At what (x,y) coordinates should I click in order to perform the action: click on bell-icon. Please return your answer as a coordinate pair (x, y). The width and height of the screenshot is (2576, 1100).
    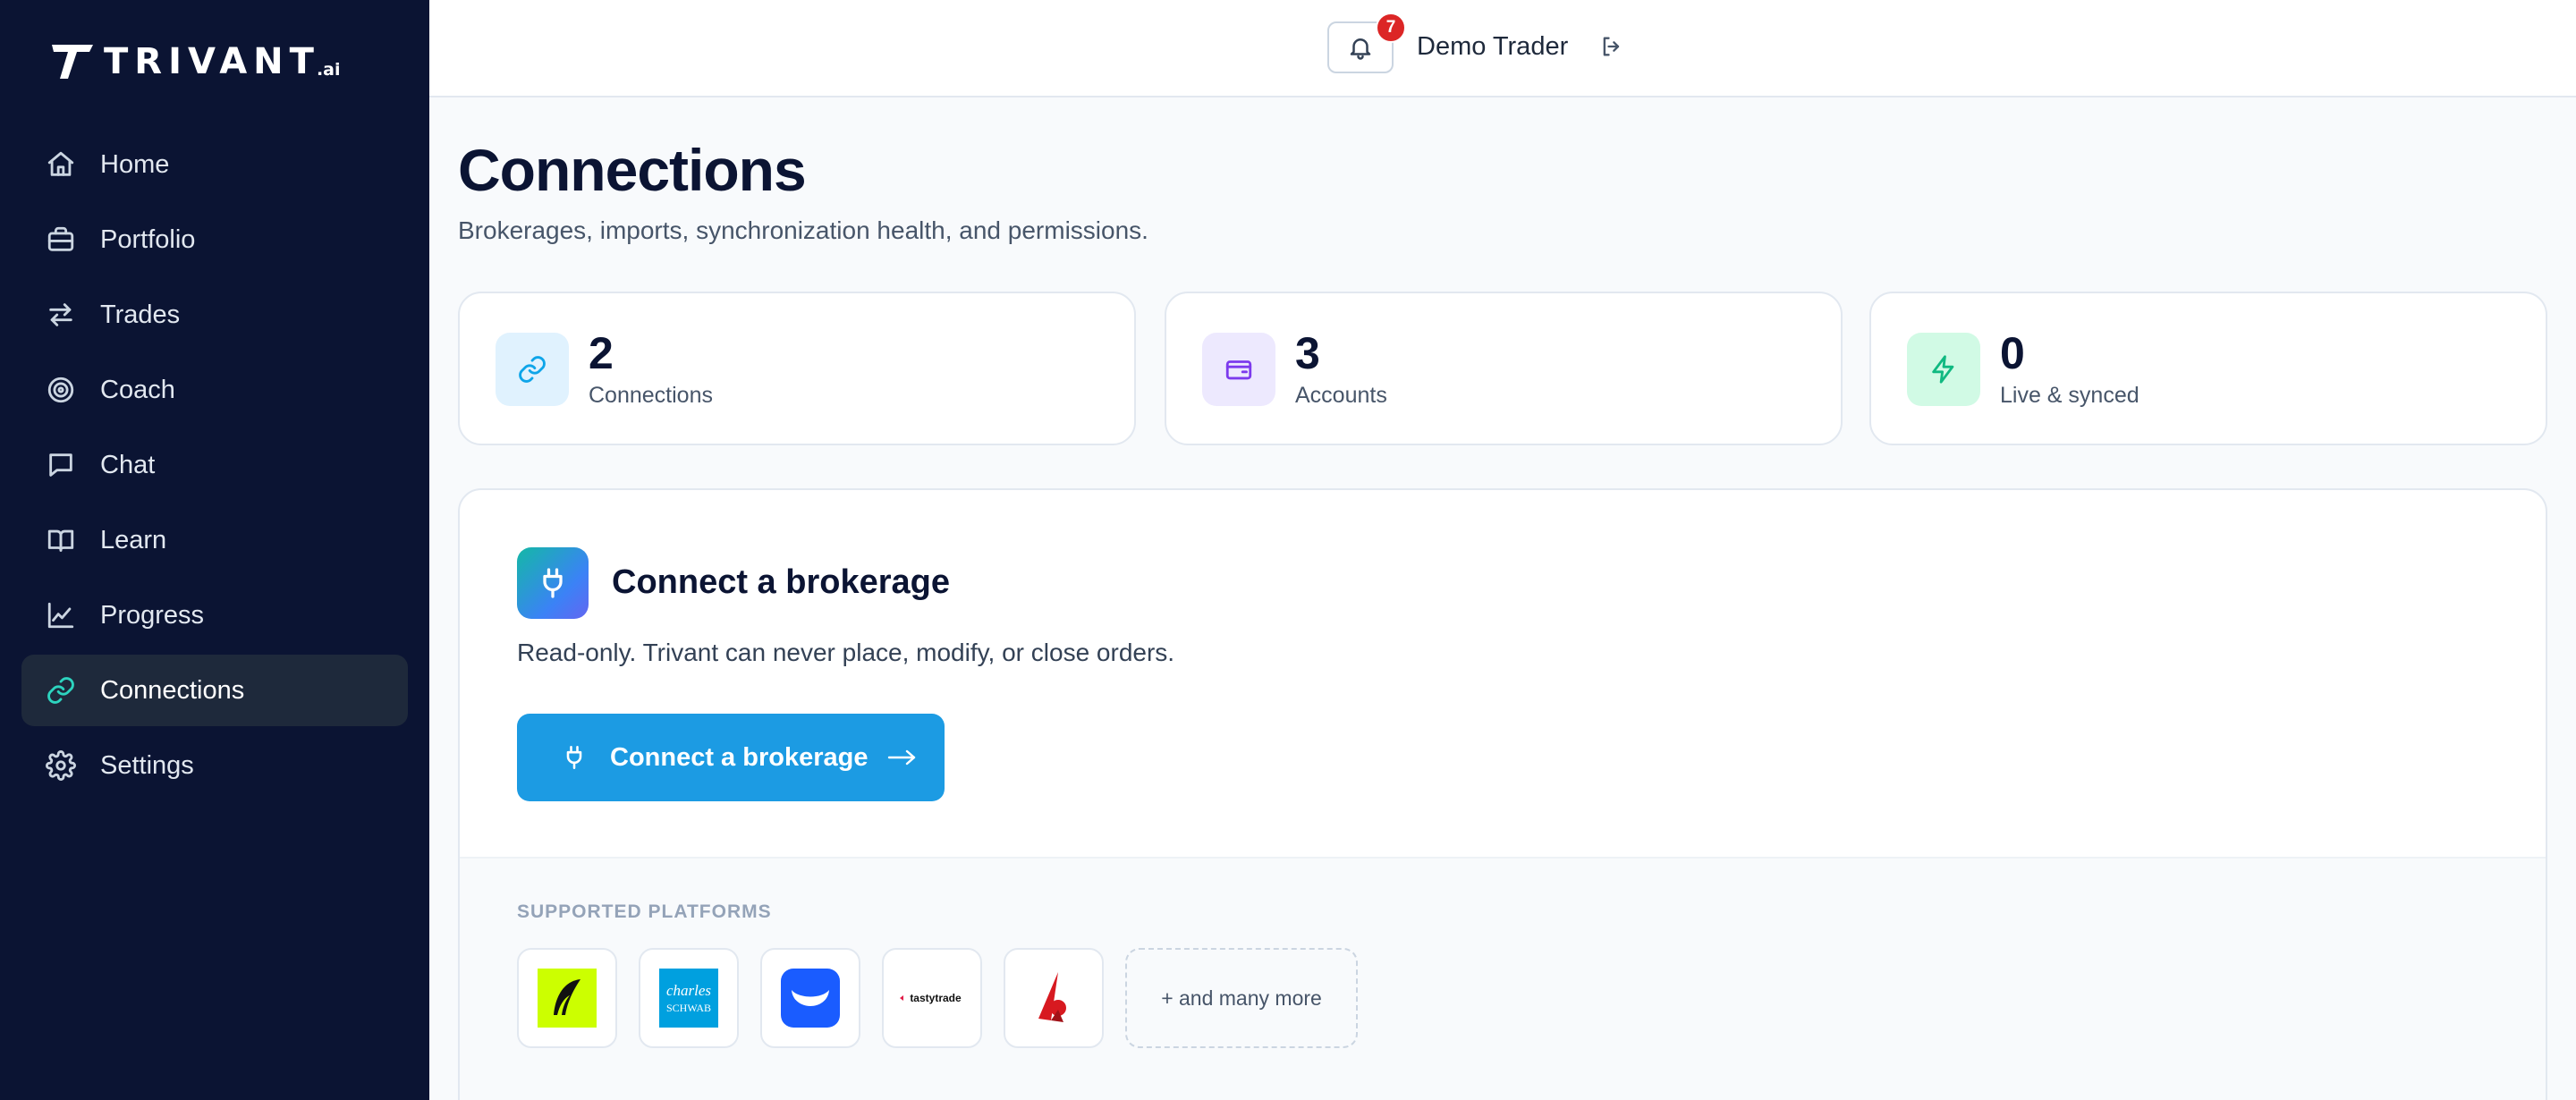
    Looking at the image, I should click on (1360, 49).